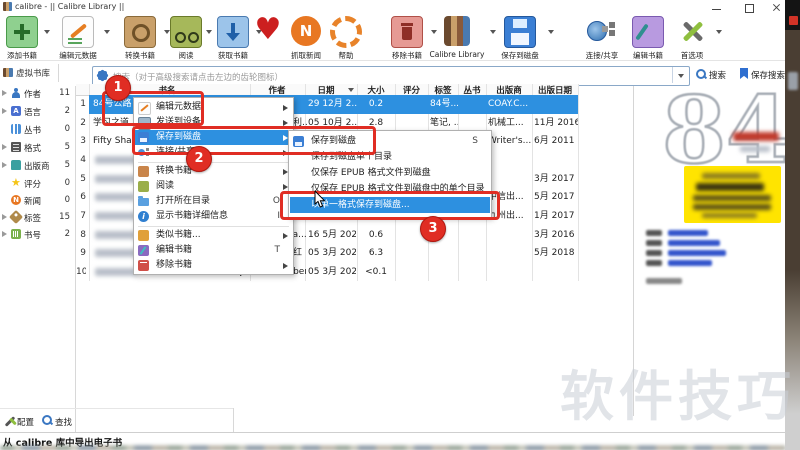 This screenshot has height=450, width=800. I want to click on row-number: 5, so click(83, 179).